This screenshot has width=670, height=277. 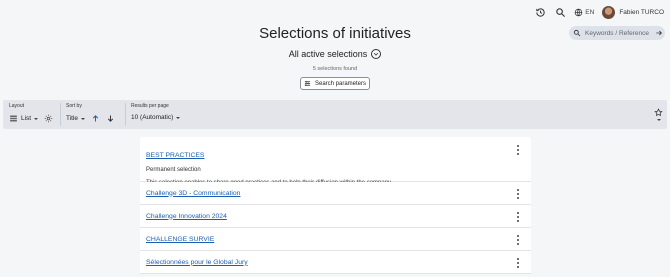 I want to click on results-per-page-group: Results per page 10 (Automatic), so click(x=156, y=112).